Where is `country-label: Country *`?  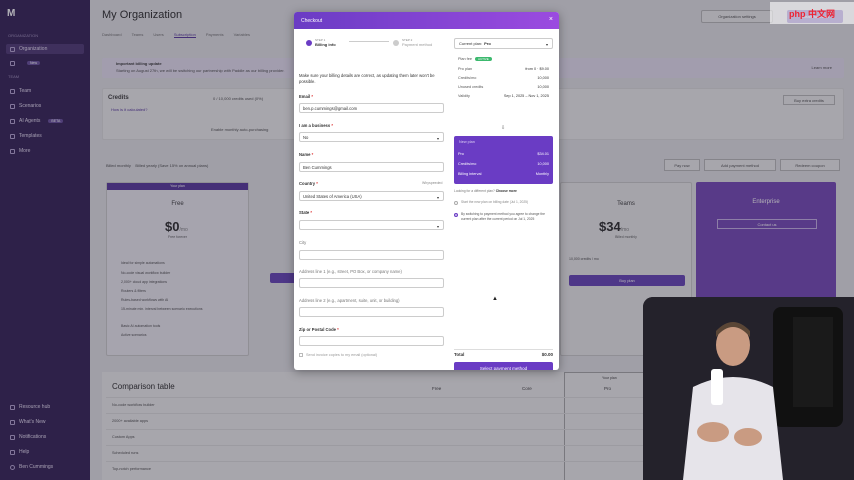
country-label: Country * is located at coordinates (308, 183).